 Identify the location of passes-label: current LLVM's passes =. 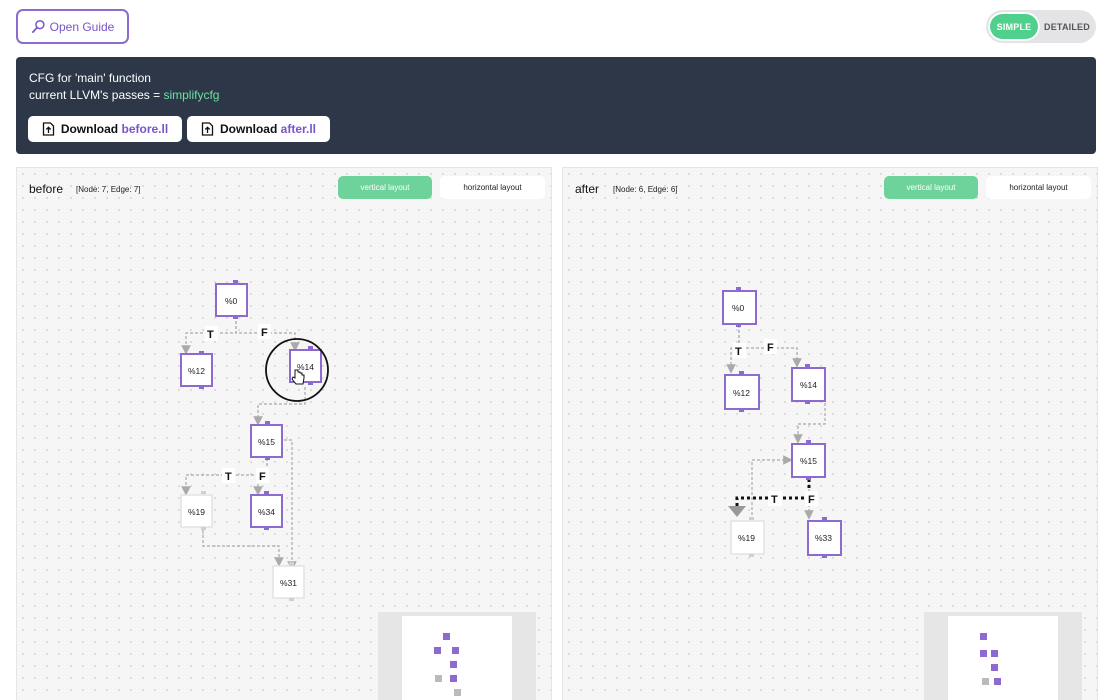
(96, 95).